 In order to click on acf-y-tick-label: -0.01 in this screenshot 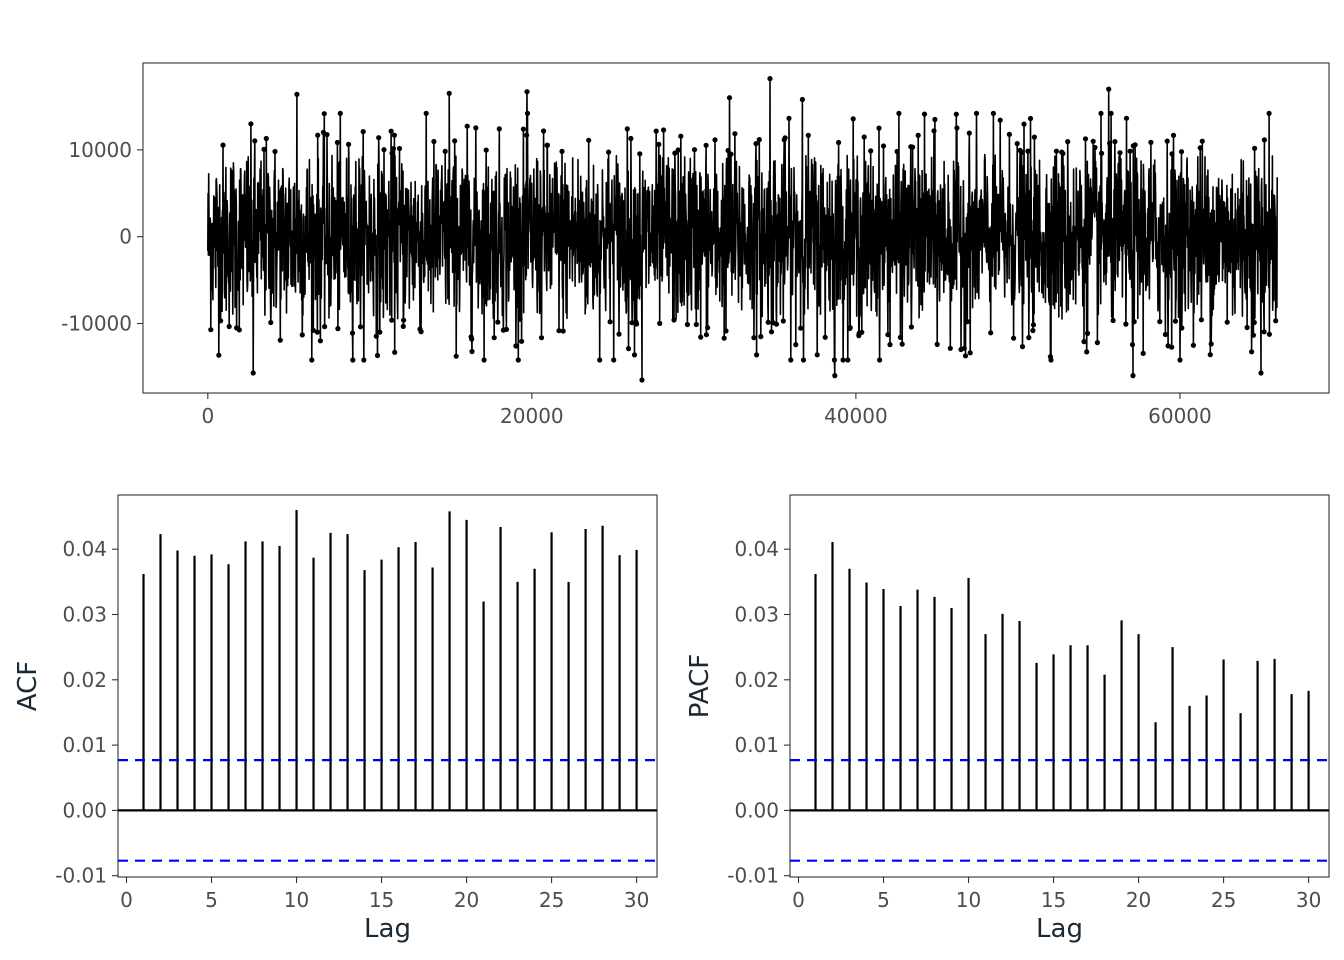, I will do `click(81, 876)`.